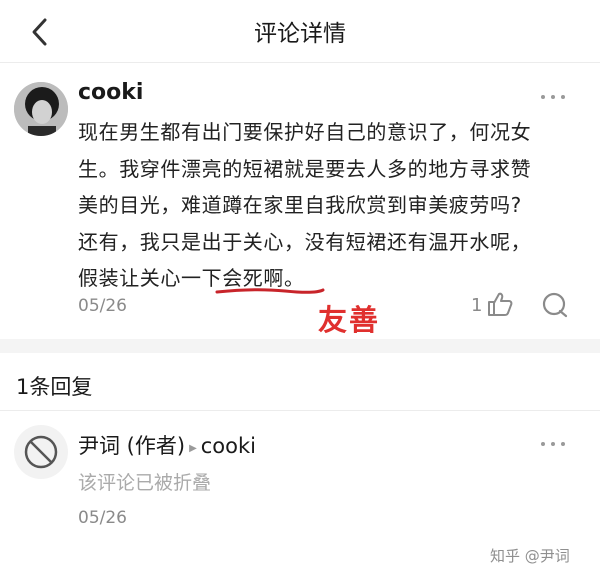  I want to click on red-underline-annotation, so click(270, 291).